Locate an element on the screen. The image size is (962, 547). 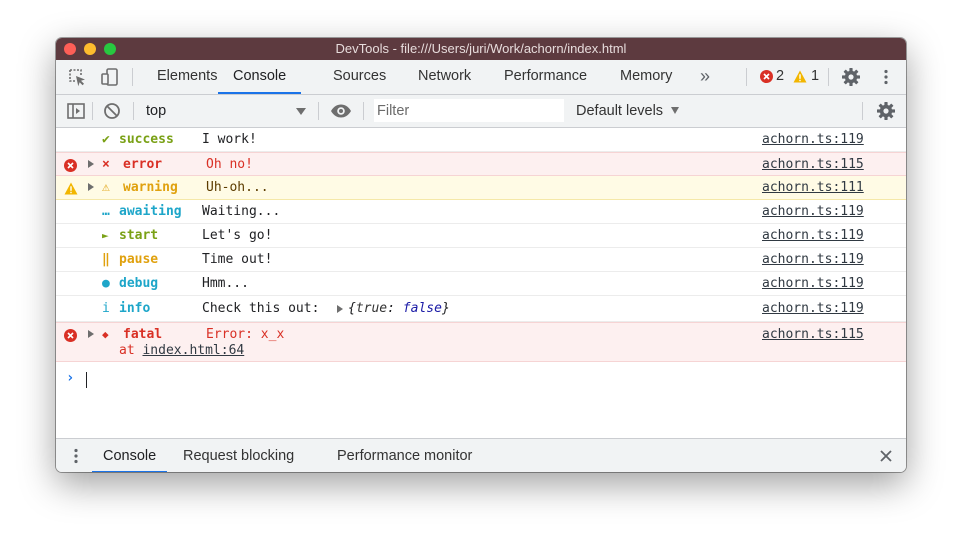
zoom-window-button is located at coordinates (110, 49).